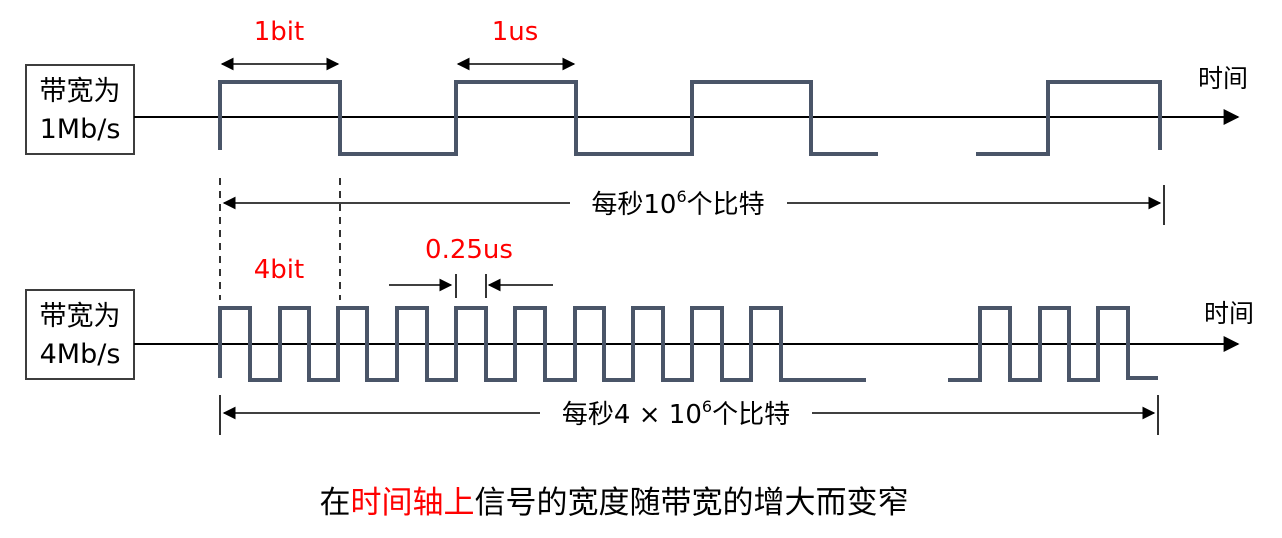 The image size is (1282, 538). What do you see at coordinates (80, 129) in the screenshot?
I see `top-box-line2: 1Mb/s` at bounding box center [80, 129].